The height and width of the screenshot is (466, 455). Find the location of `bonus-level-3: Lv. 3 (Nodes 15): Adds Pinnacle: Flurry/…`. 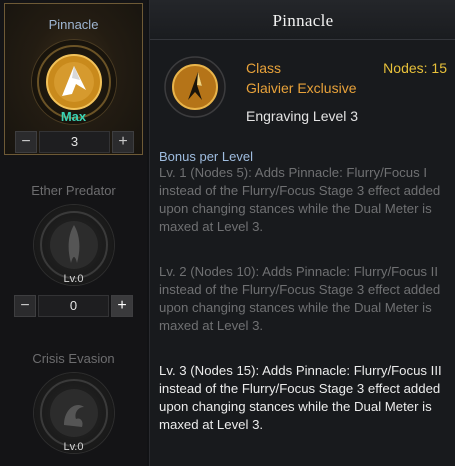

bonus-level-3: Lv. 3 (Nodes 15): Adds Pinnacle: Flurry/… is located at coordinates (300, 397).